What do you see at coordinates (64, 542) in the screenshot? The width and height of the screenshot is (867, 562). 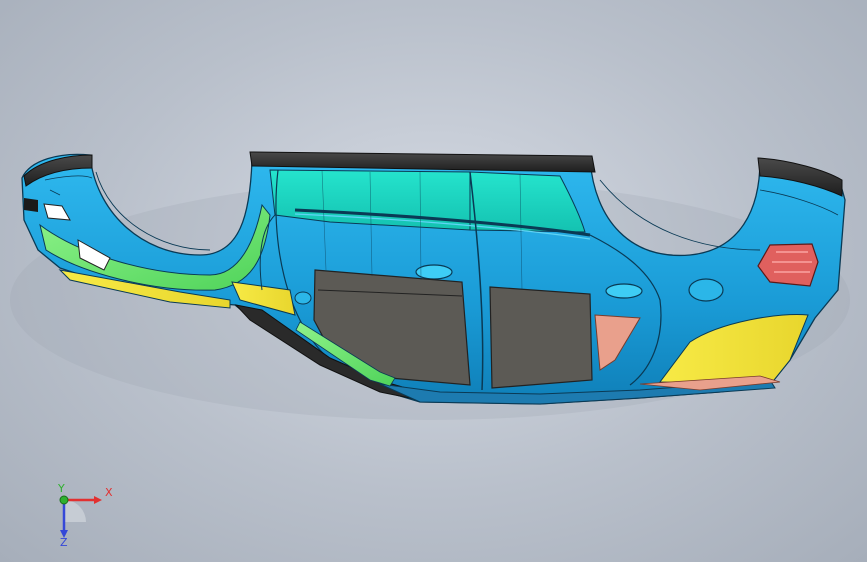 I see `axis-z-label: Z` at bounding box center [64, 542].